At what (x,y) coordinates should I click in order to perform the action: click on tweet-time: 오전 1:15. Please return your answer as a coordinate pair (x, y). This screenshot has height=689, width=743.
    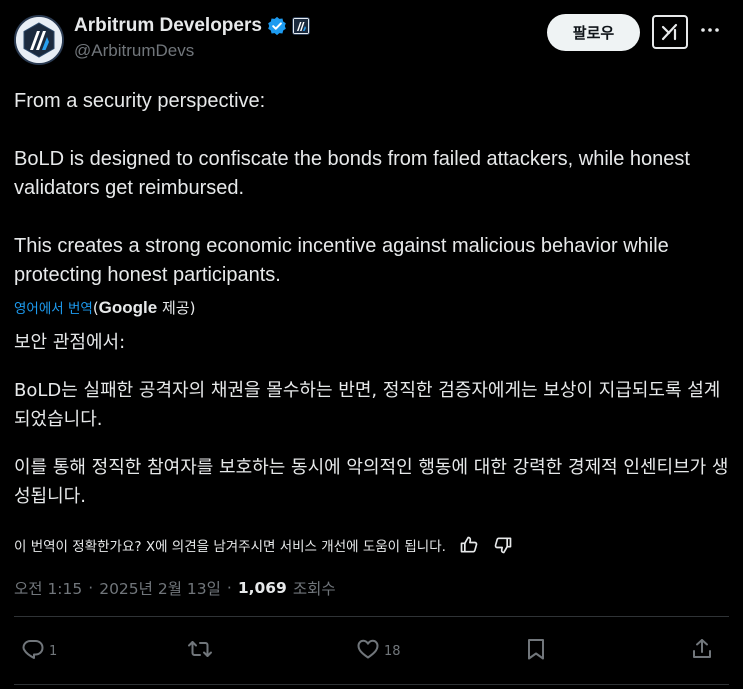
    Looking at the image, I should click on (48, 588).